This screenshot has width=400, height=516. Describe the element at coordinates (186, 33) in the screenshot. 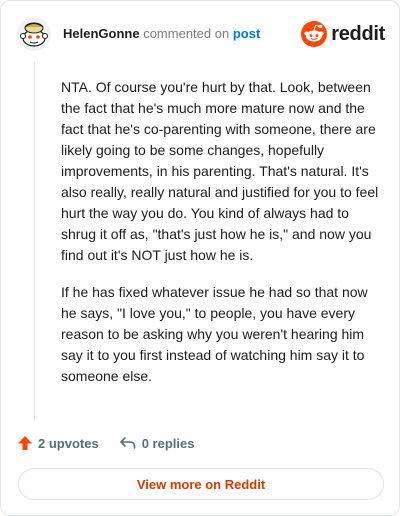

I see `action-text: commented on` at that location.